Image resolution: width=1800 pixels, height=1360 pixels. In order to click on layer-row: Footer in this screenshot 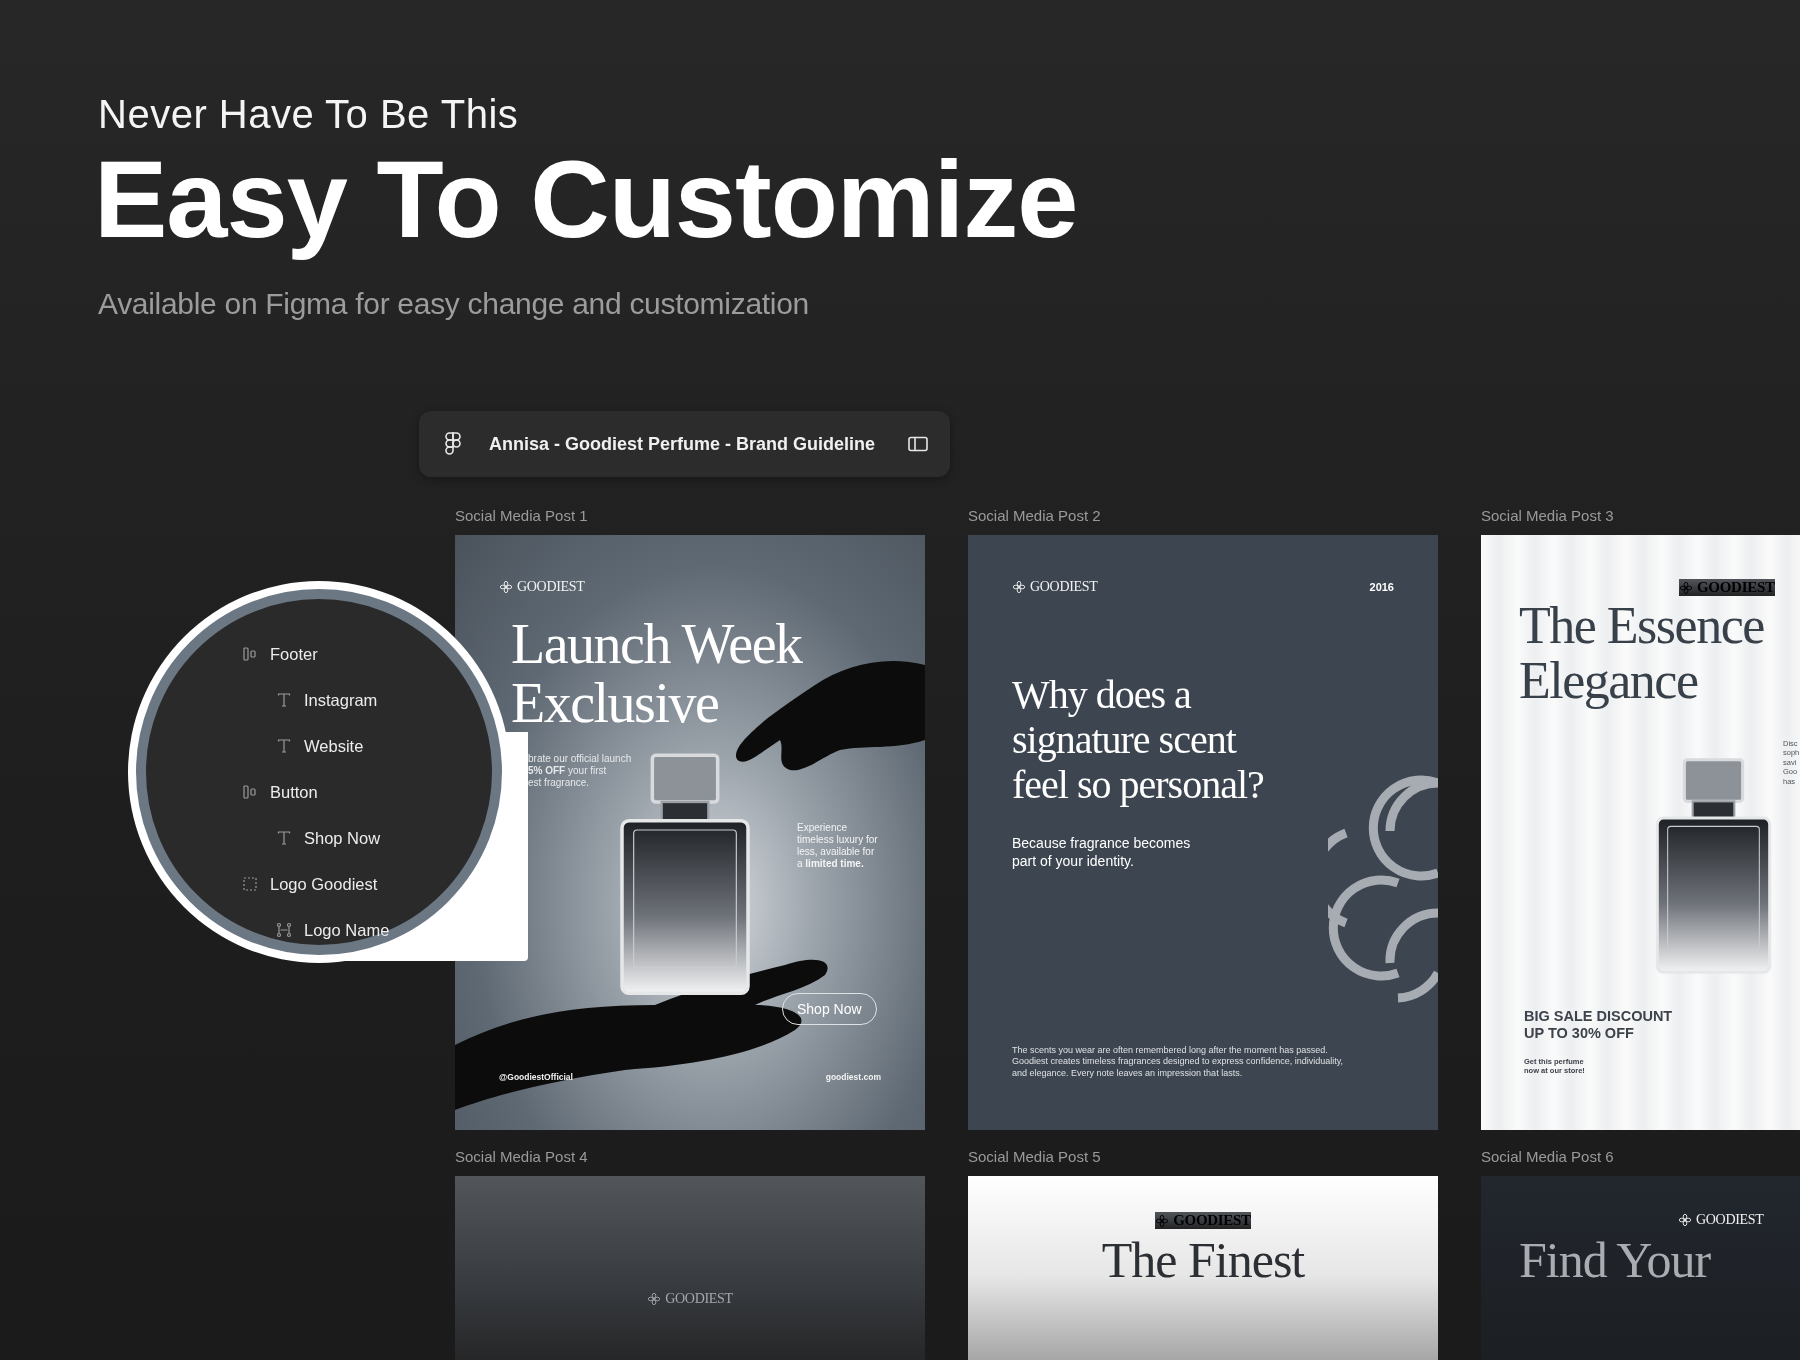, I will do `click(280, 654)`.